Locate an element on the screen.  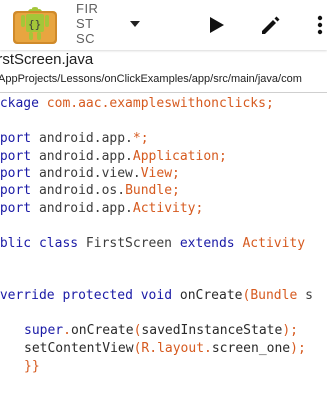
code-line: setContentView(R.layout.screen_one); is located at coordinates (165, 349).